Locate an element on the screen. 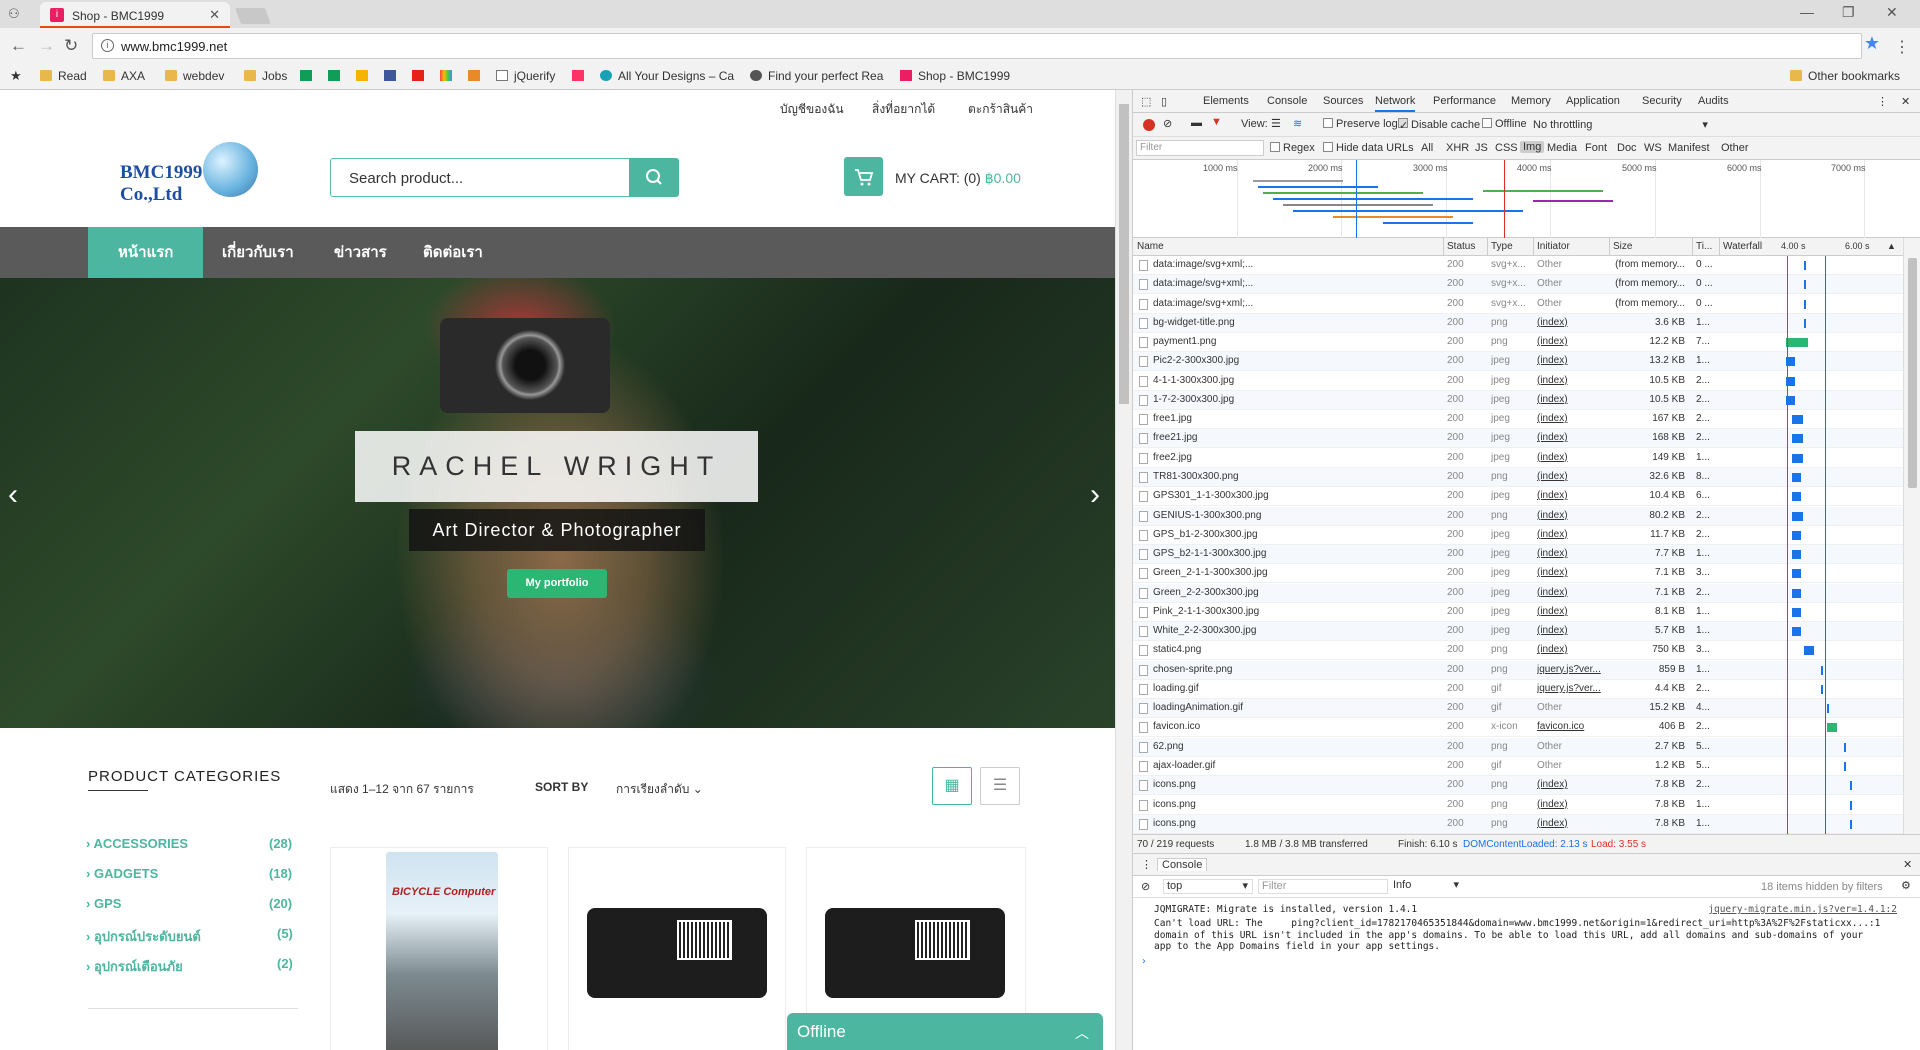  reload-icon: ↻ is located at coordinates (71, 46).